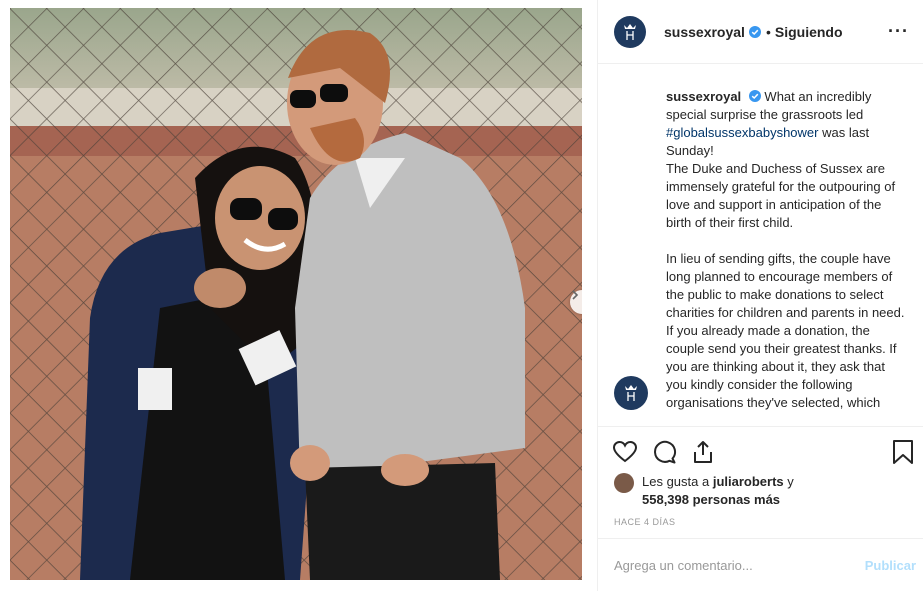 The width and height of the screenshot is (923, 591). What do you see at coordinates (625, 452) in the screenshot?
I see `heart-icon` at bounding box center [625, 452].